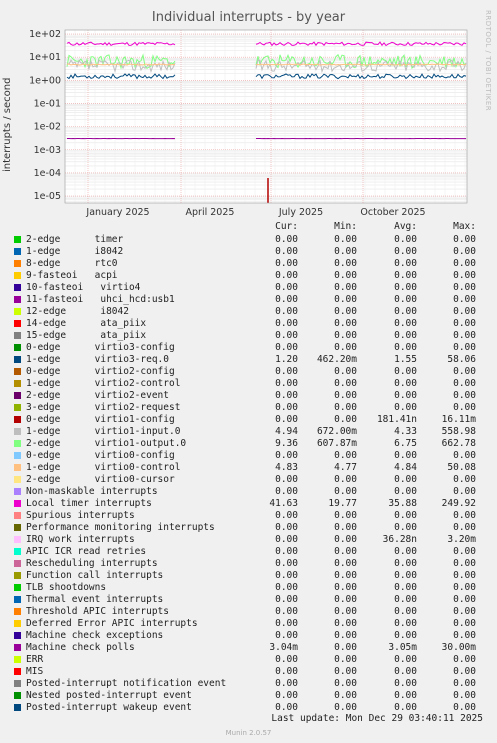  Describe the element at coordinates (248, 276) in the screenshot. I see `legend-row: 9-fasteoi acpi 0.00 0.00 0.00 0.00` at that location.